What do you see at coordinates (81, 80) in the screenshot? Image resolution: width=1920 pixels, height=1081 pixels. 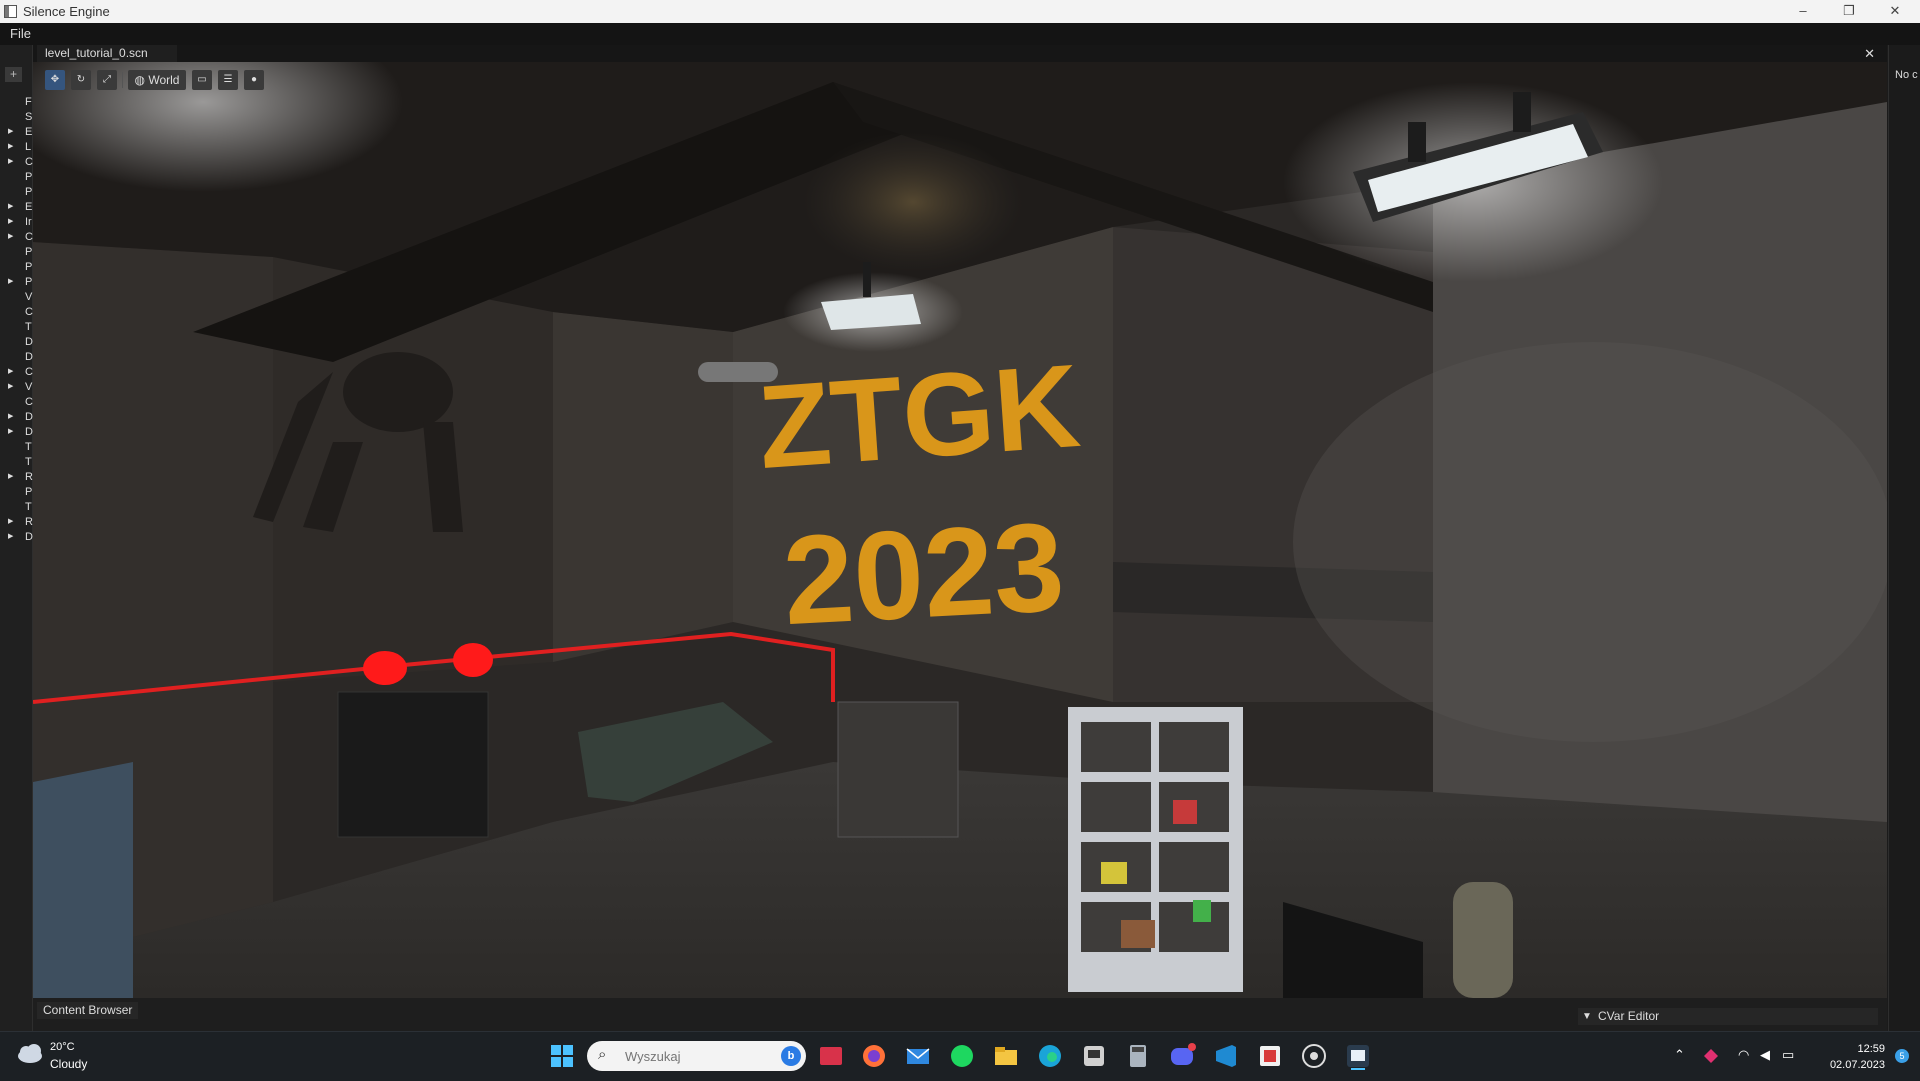 I see `rotate-tool-button: ↻` at bounding box center [81, 80].